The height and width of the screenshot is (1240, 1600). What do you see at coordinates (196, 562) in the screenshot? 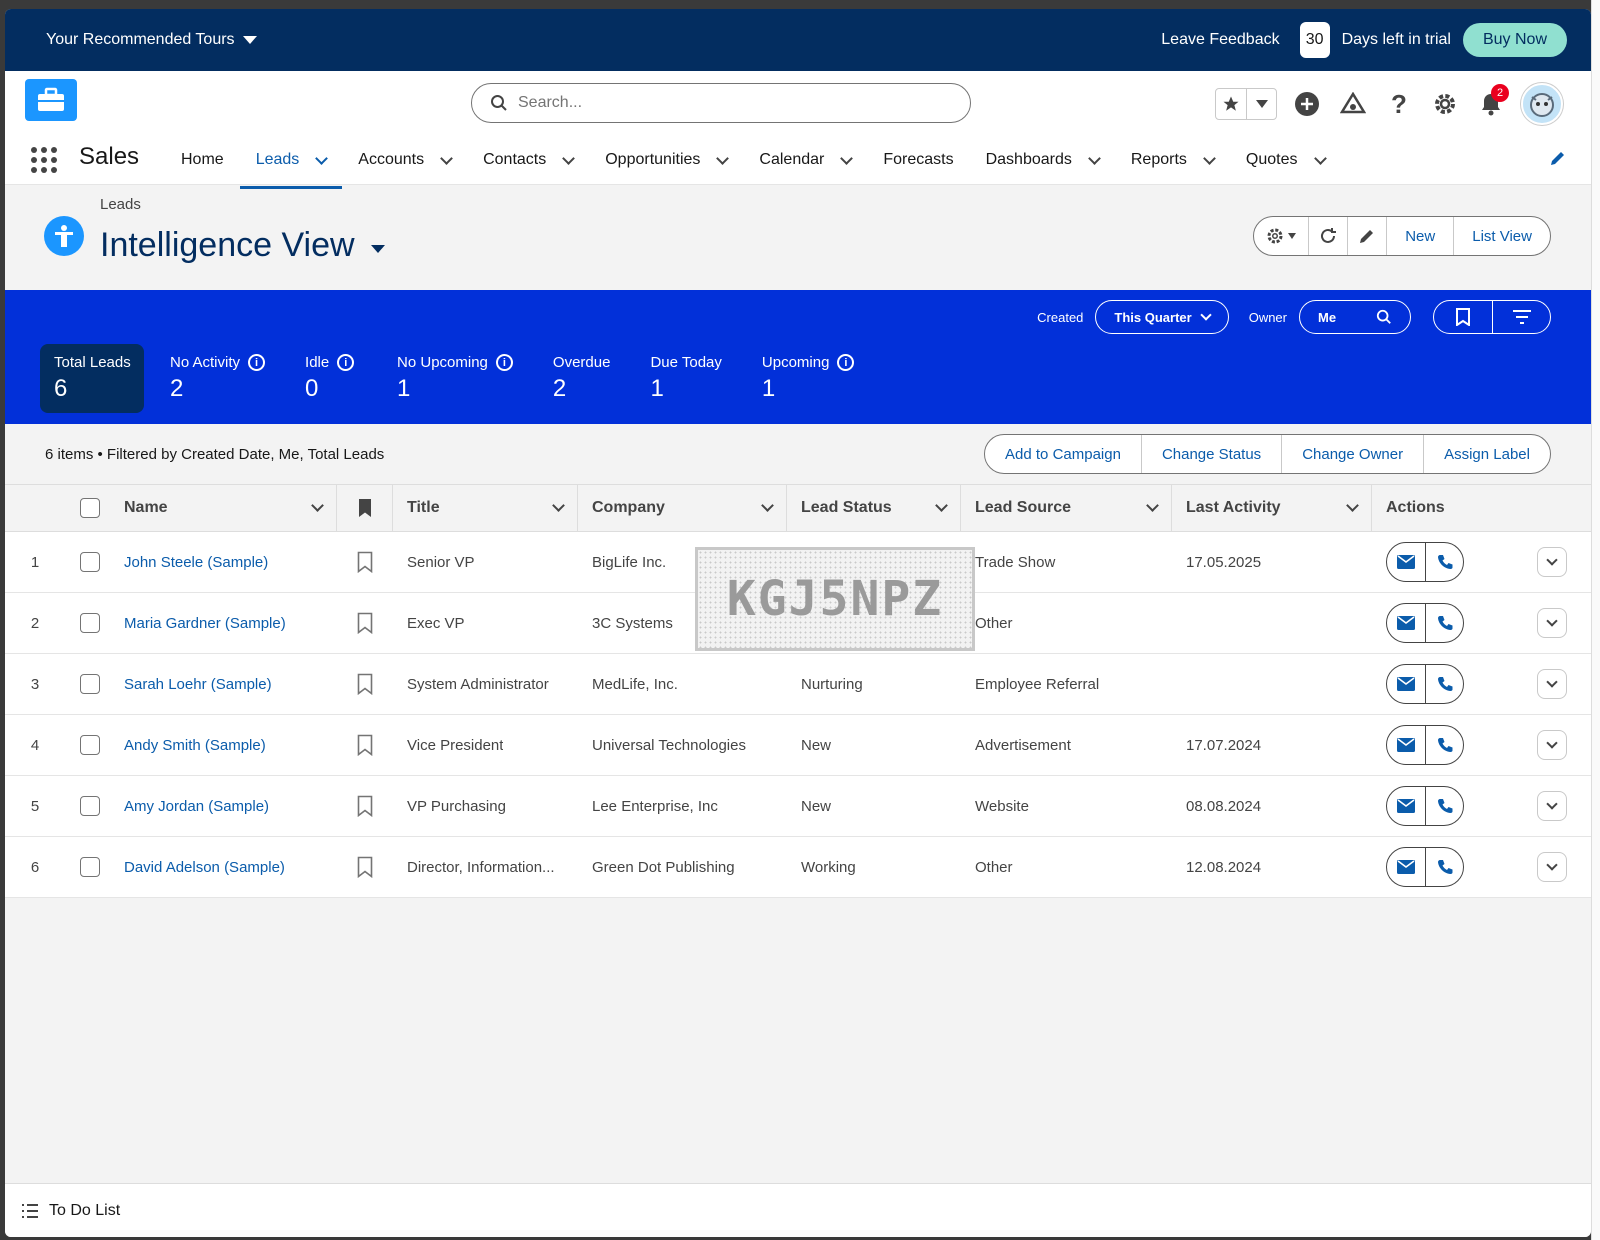
I see `lead-name-link: John Steele (Sample)` at bounding box center [196, 562].